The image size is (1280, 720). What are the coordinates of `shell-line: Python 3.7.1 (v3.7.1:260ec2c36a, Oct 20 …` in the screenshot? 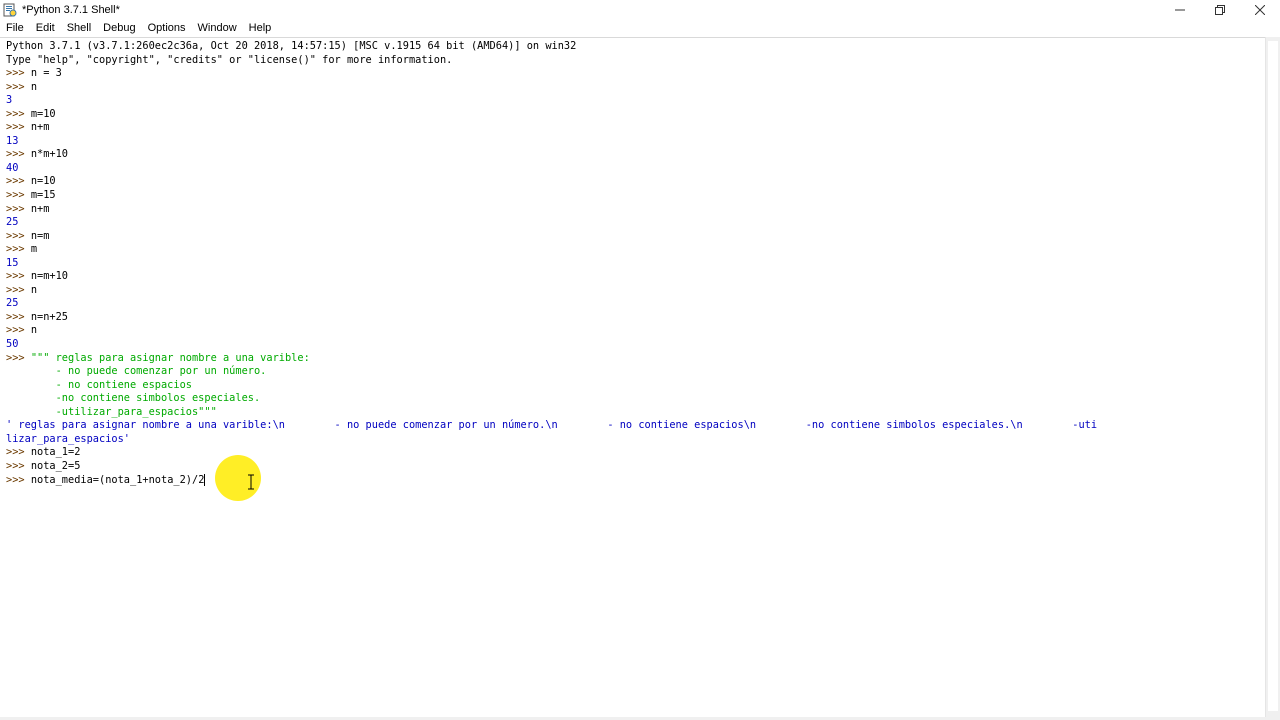 It's located at (633, 47).